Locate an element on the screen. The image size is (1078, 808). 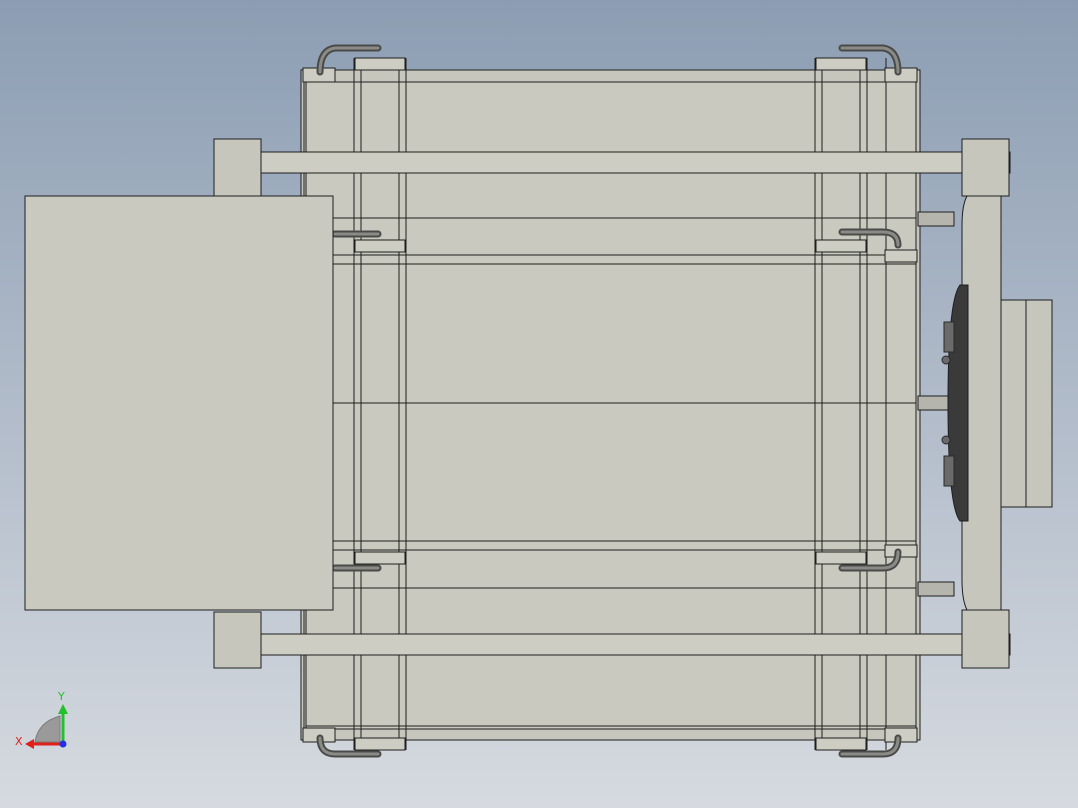
corner-block-bottom-right is located at coordinates (985, 639).